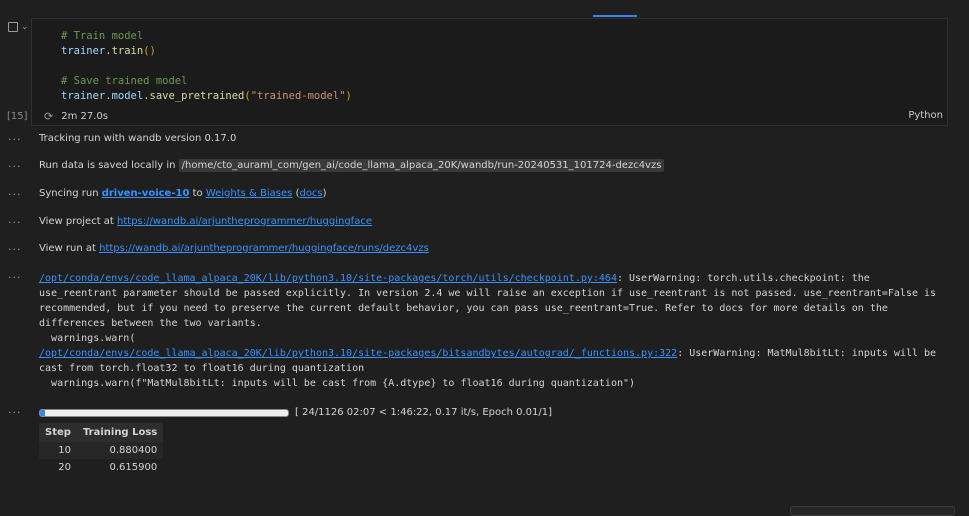 The width and height of the screenshot is (969, 516). I want to click on wandb-link: Weights & Biases, so click(249, 193).